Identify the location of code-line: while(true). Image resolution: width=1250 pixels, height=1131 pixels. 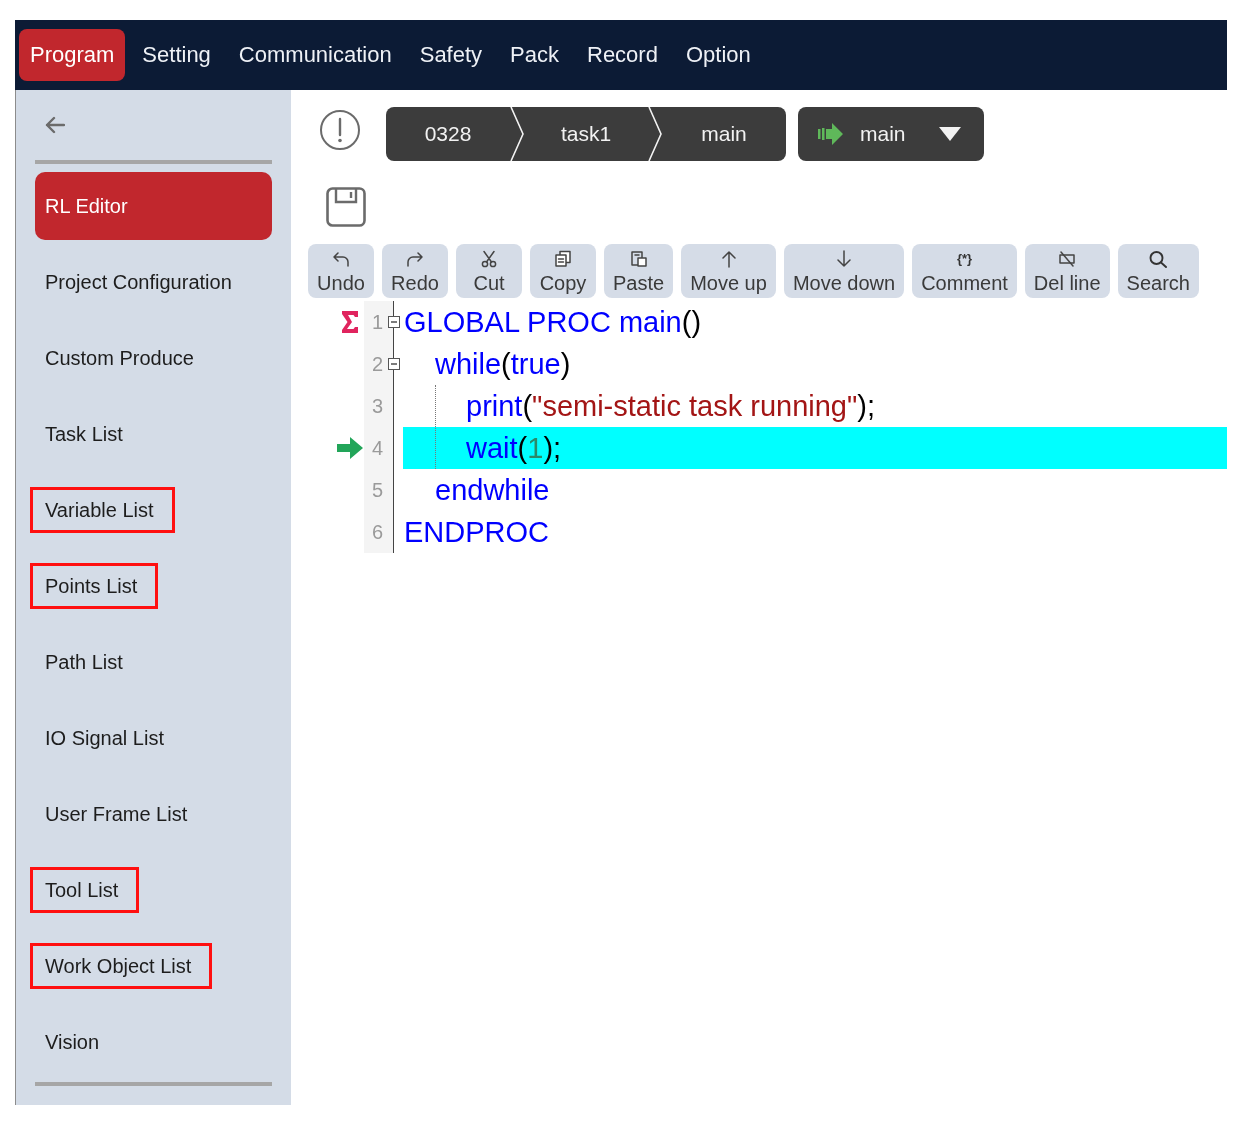
(503, 364).